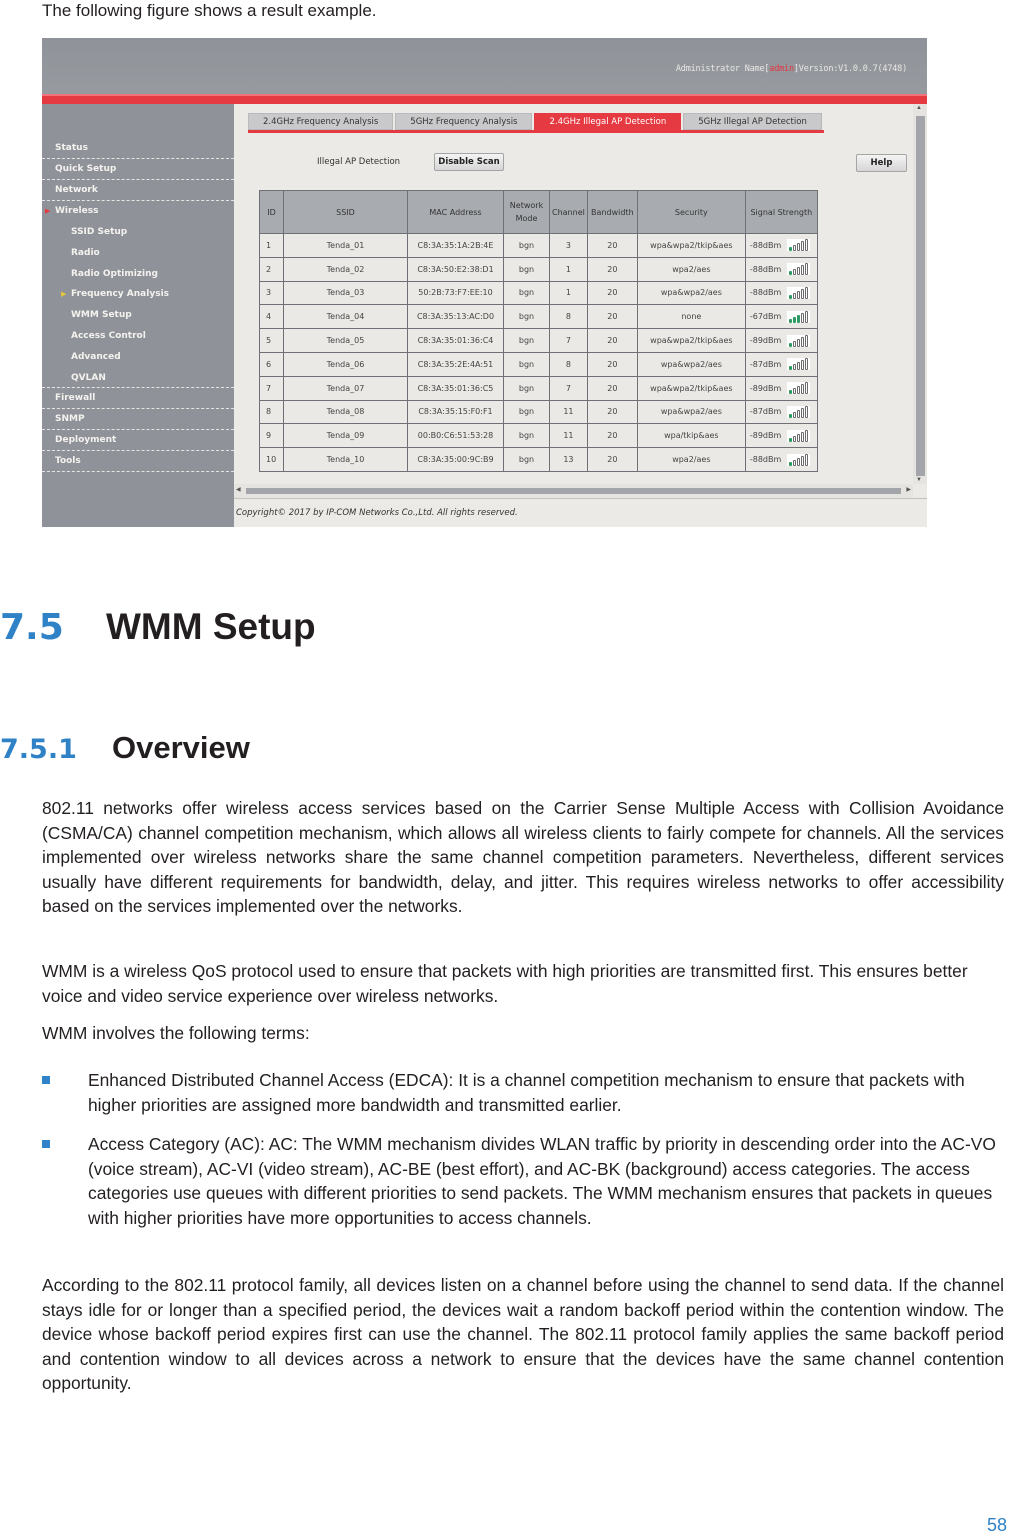  I want to click on signal-wrapper: -88dBm, so click(782, 245).